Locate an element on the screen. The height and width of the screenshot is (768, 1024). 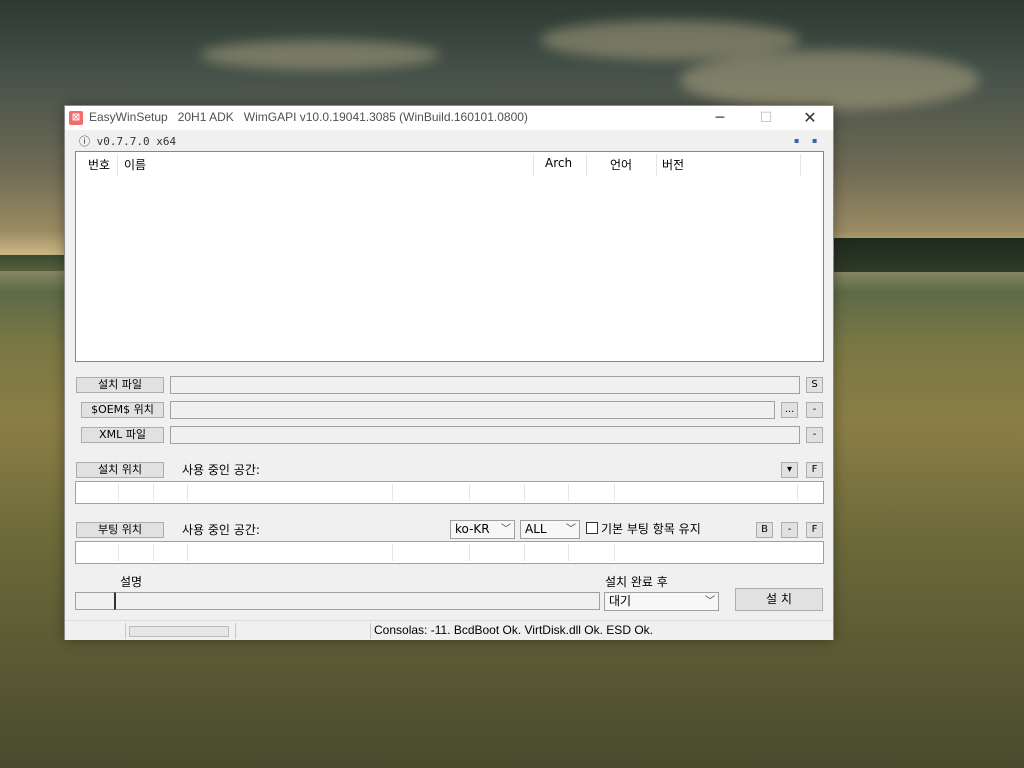
description-label: 설명 is located at coordinates (131, 582).